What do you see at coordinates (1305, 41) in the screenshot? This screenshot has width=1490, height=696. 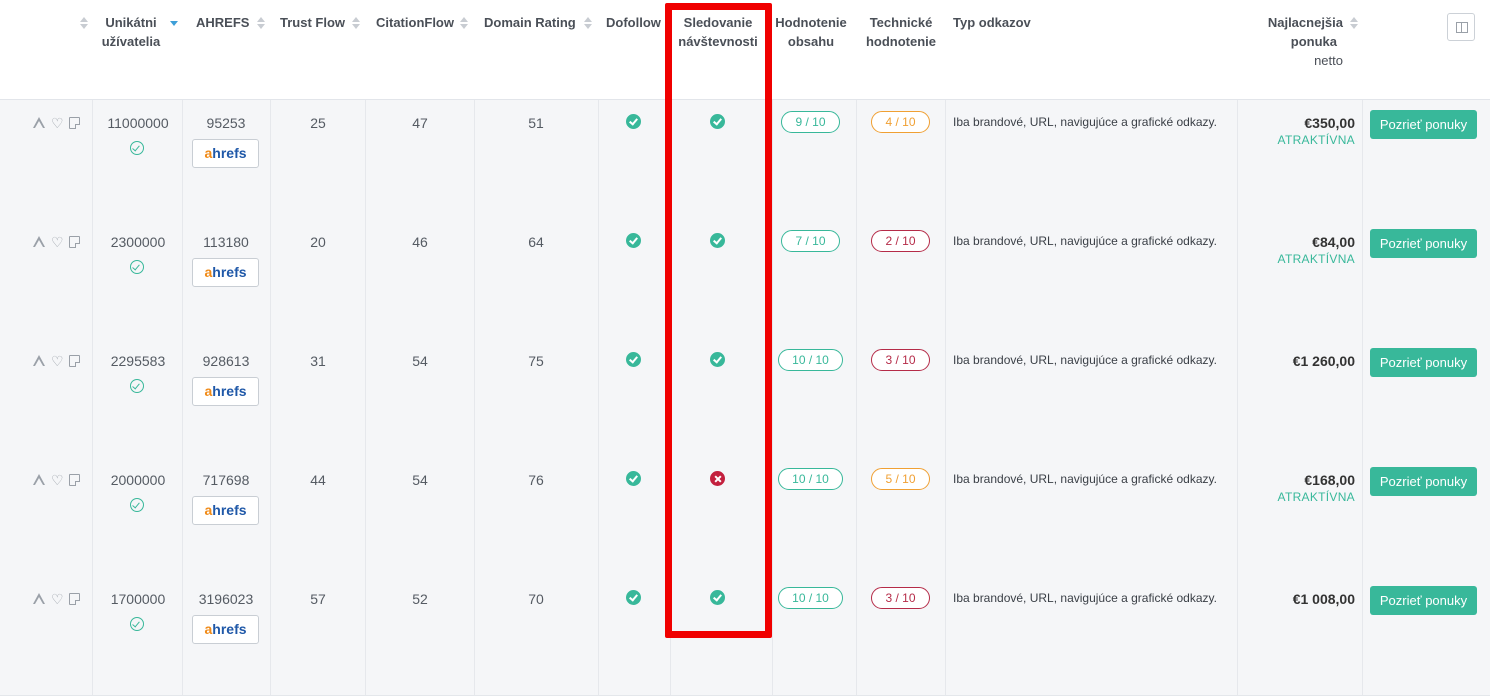 I see `col-header-cheapest-offer: Najlacnejšia ponuka netto` at bounding box center [1305, 41].